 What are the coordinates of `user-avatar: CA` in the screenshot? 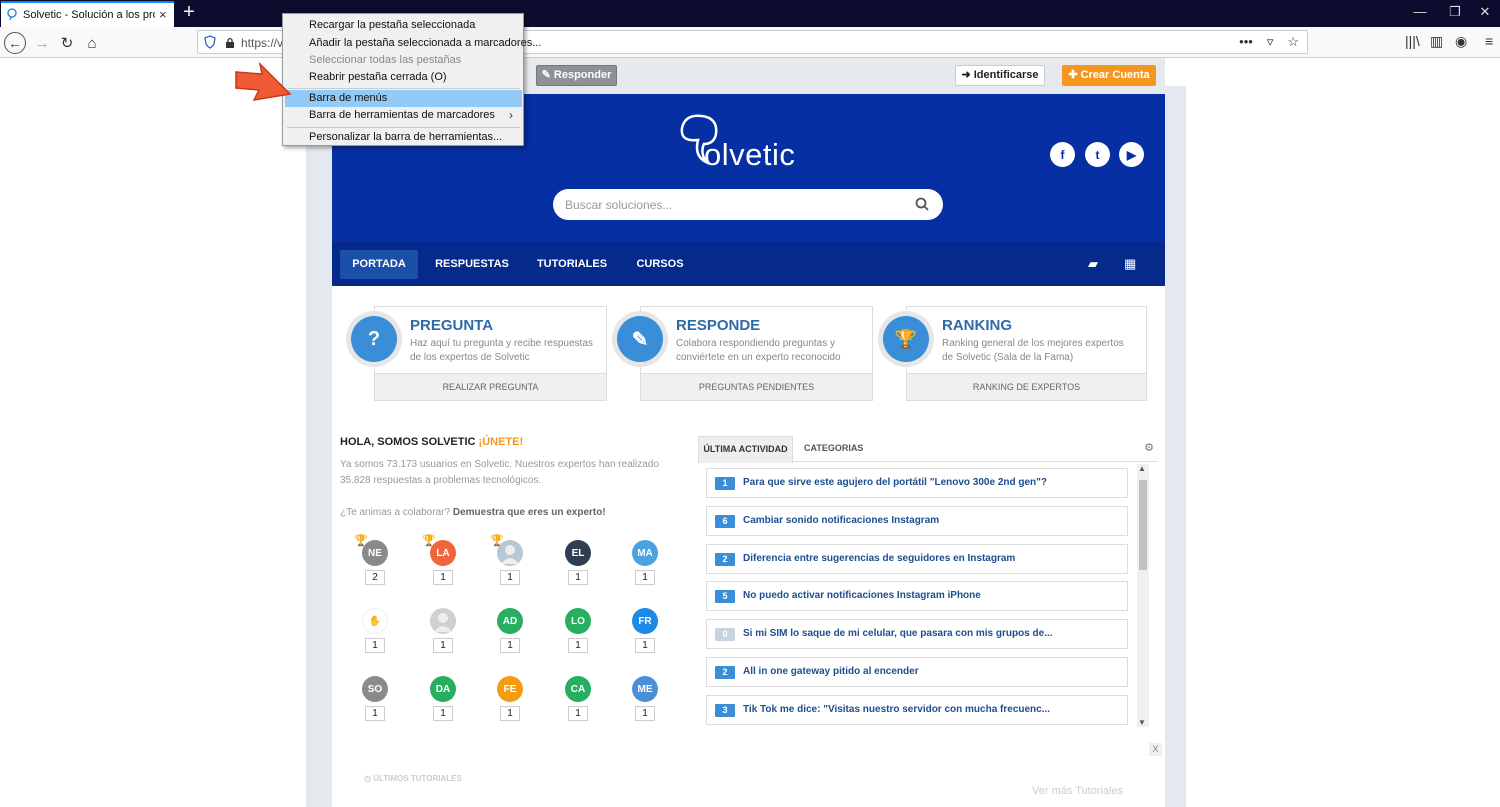 It's located at (578, 689).